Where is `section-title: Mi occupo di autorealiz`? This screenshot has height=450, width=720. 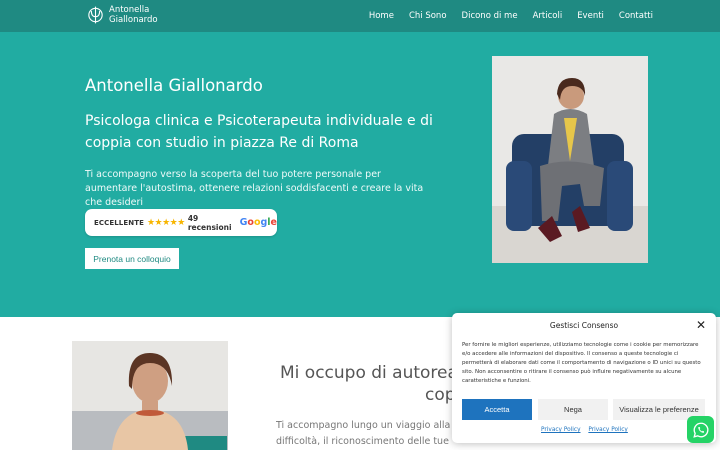 section-title: Mi occupo di autorealiz is located at coordinates (378, 373).